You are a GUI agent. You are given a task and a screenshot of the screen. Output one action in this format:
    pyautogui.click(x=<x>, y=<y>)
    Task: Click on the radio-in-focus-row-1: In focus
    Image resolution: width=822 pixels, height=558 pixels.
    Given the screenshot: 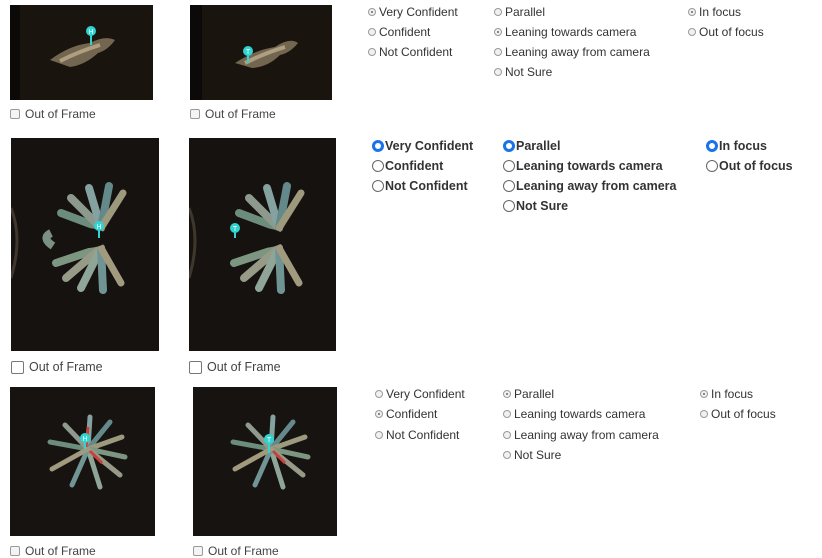 What is the action you would take?
    pyautogui.click(x=714, y=12)
    